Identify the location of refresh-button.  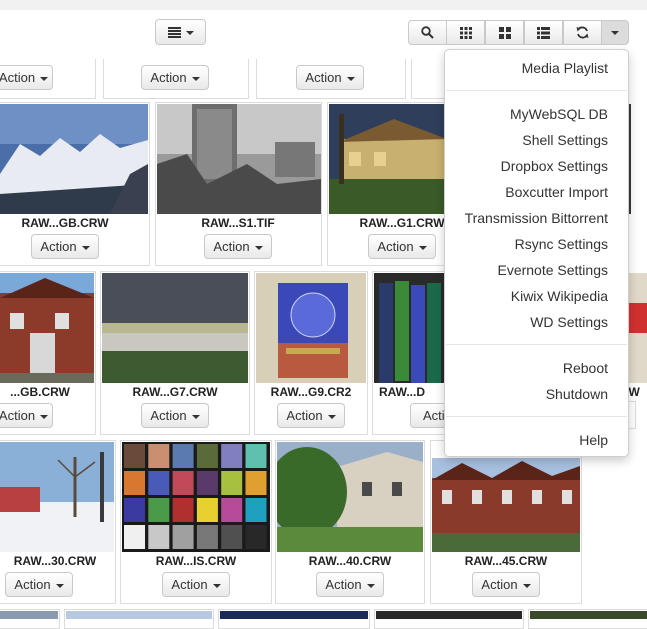
(582, 32).